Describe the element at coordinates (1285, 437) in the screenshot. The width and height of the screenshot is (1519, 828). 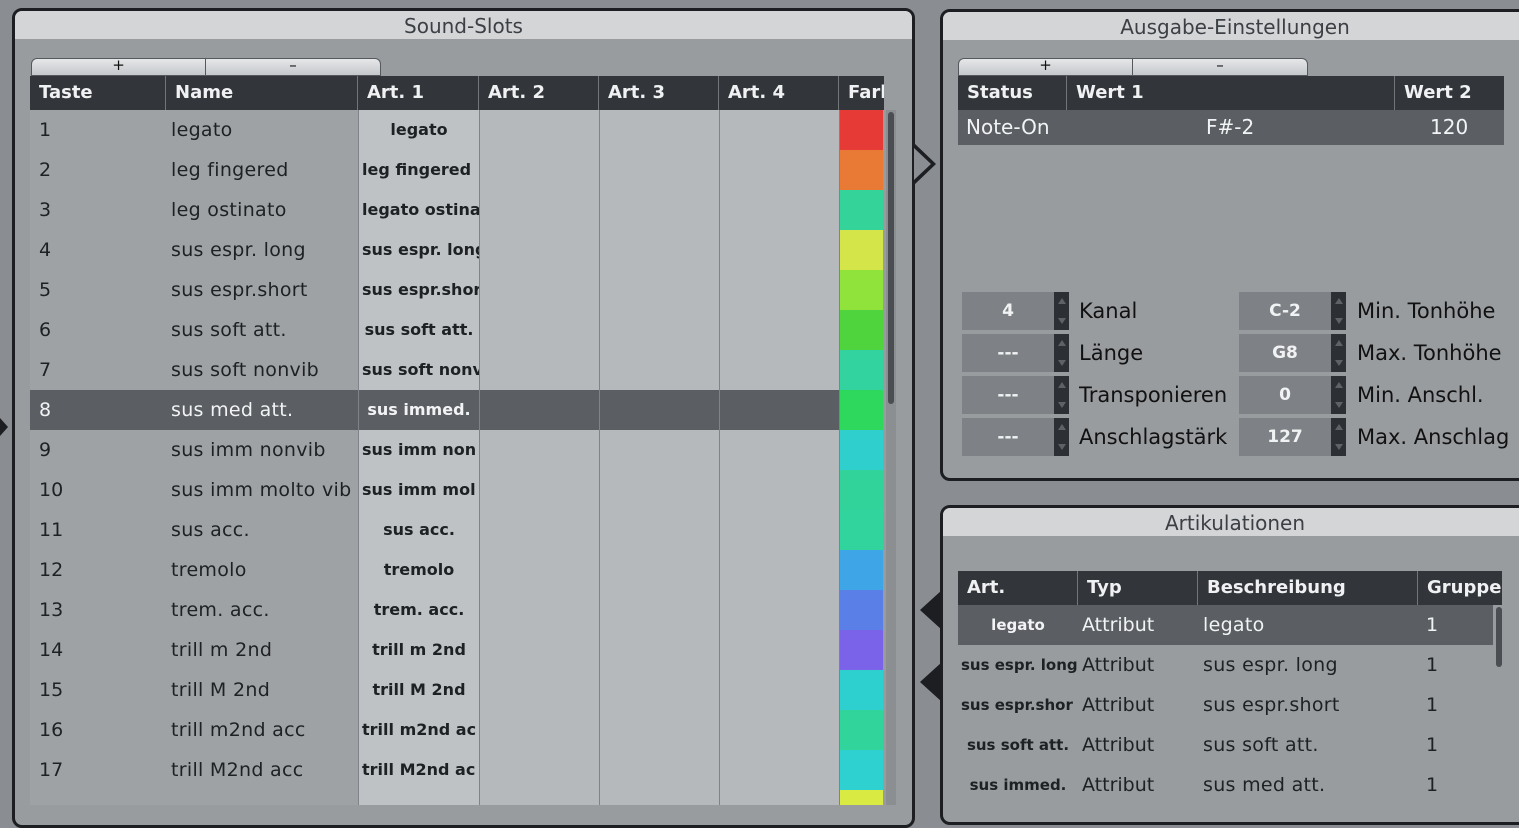
I see `max-velocity-field: 127` at that location.